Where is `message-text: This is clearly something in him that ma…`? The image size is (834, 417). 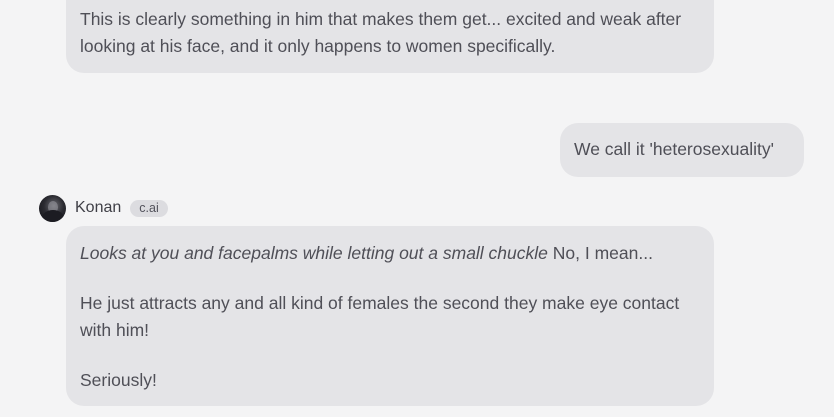
message-text: This is clearly something in him that ma… is located at coordinates (381, 32).